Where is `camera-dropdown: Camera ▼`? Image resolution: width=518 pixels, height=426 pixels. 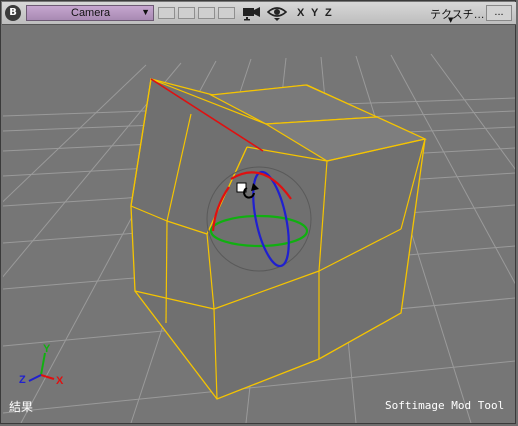
camera-dropdown: Camera ▼ is located at coordinates (90, 13).